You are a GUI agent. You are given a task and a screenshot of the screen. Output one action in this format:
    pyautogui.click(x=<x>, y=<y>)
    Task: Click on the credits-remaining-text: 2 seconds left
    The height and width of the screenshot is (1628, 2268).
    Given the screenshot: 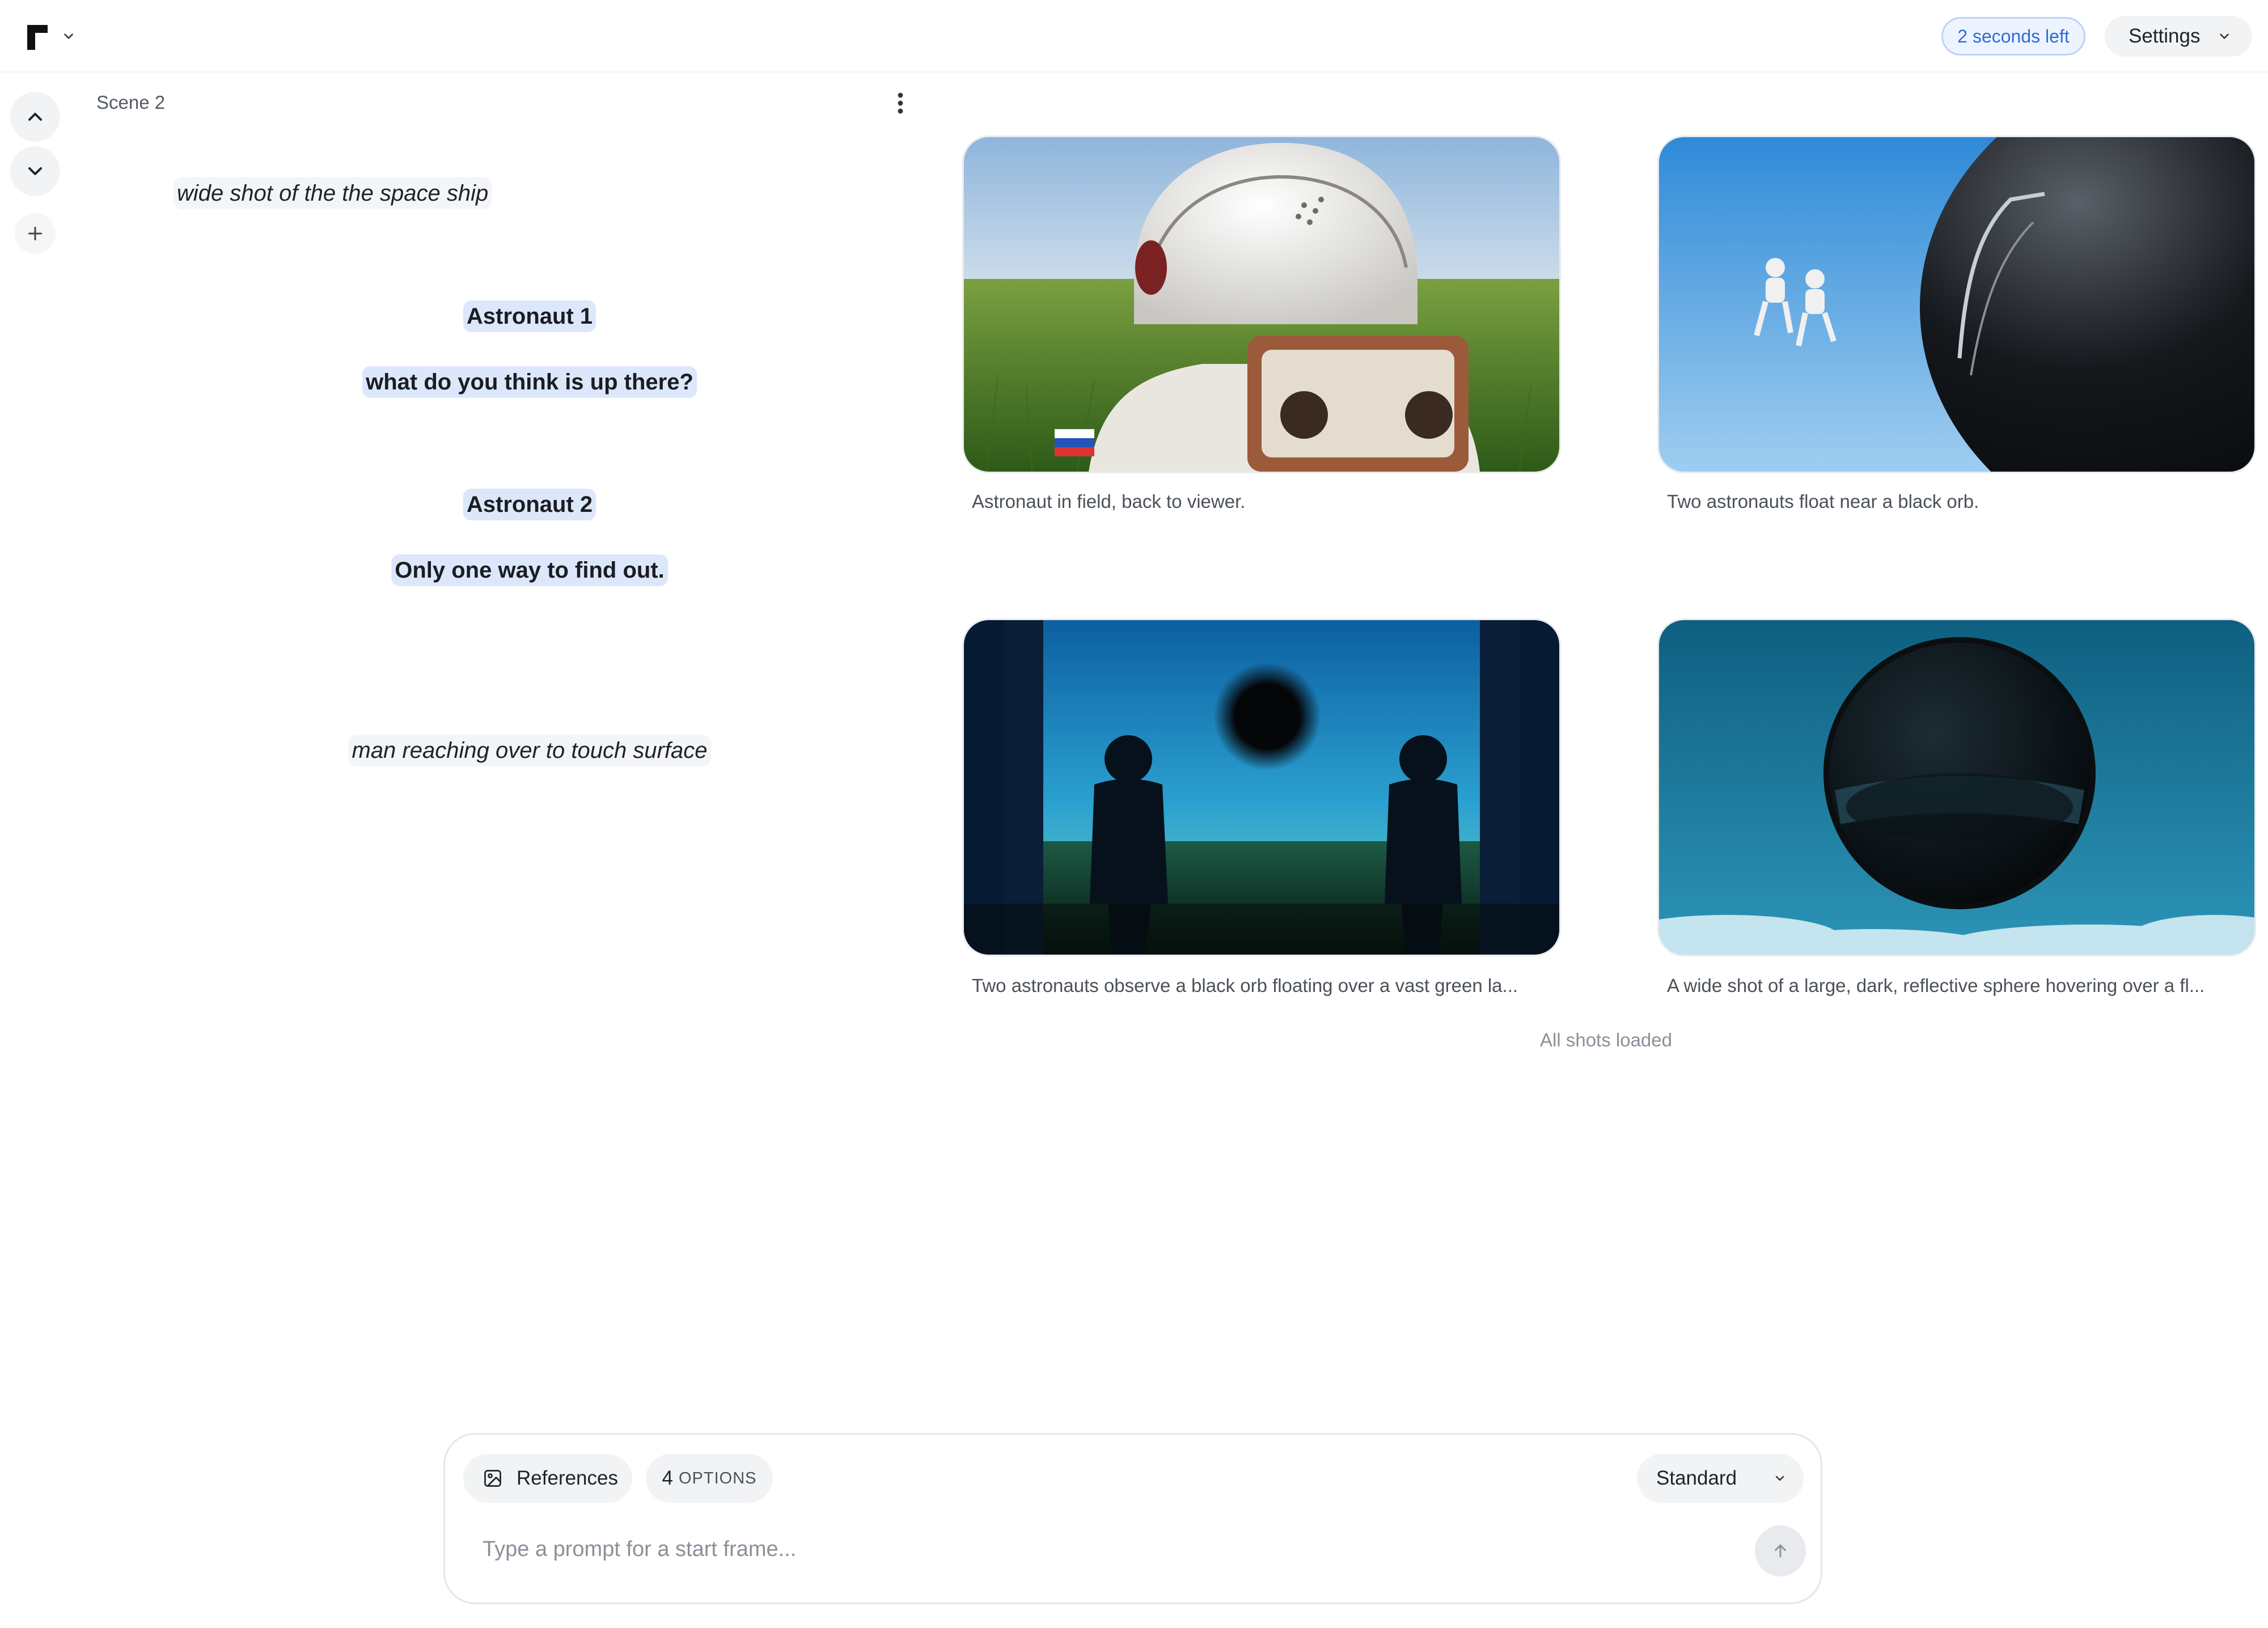 What is the action you would take?
    pyautogui.click(x=2013, y=36)
    